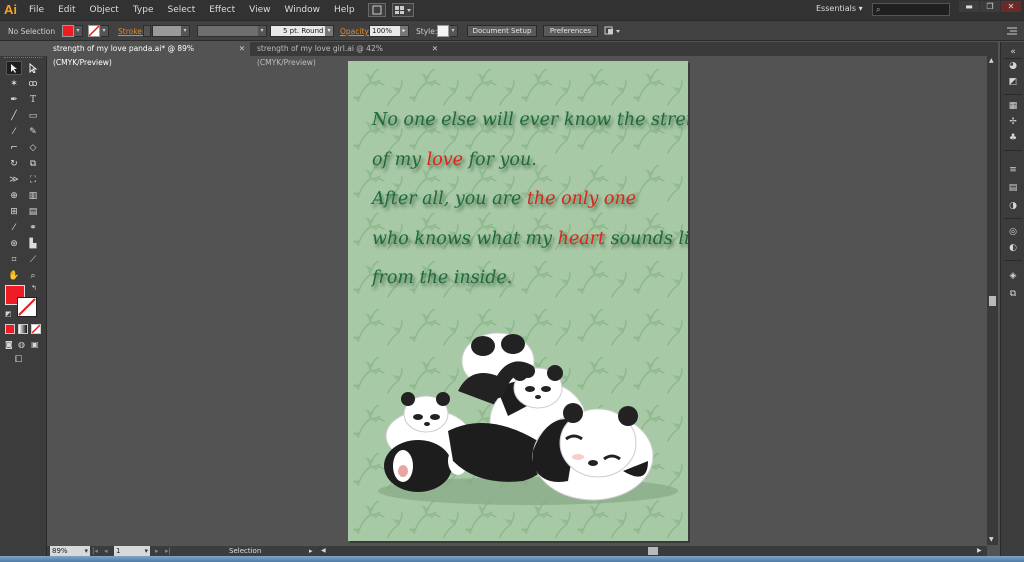  Describe the element at coordinates (68, 31) in the screenshot. I see `fill-swatch` at that location.